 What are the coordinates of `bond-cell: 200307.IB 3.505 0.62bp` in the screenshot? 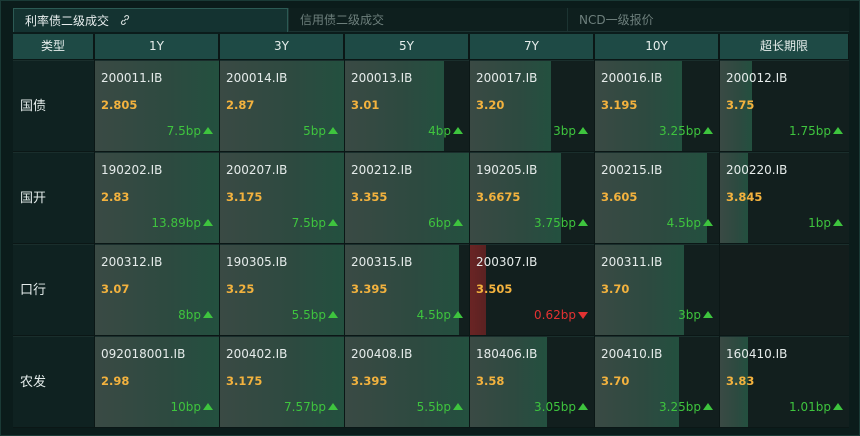 It's located at (532, 289).